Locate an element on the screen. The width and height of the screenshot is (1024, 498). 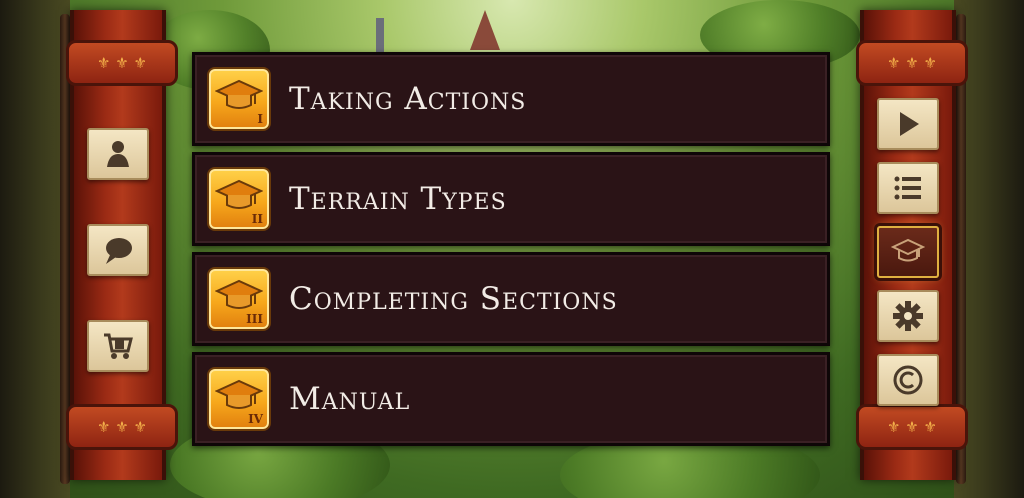
menu-item-label: Taking Actions is located at coordinates (408, 99).